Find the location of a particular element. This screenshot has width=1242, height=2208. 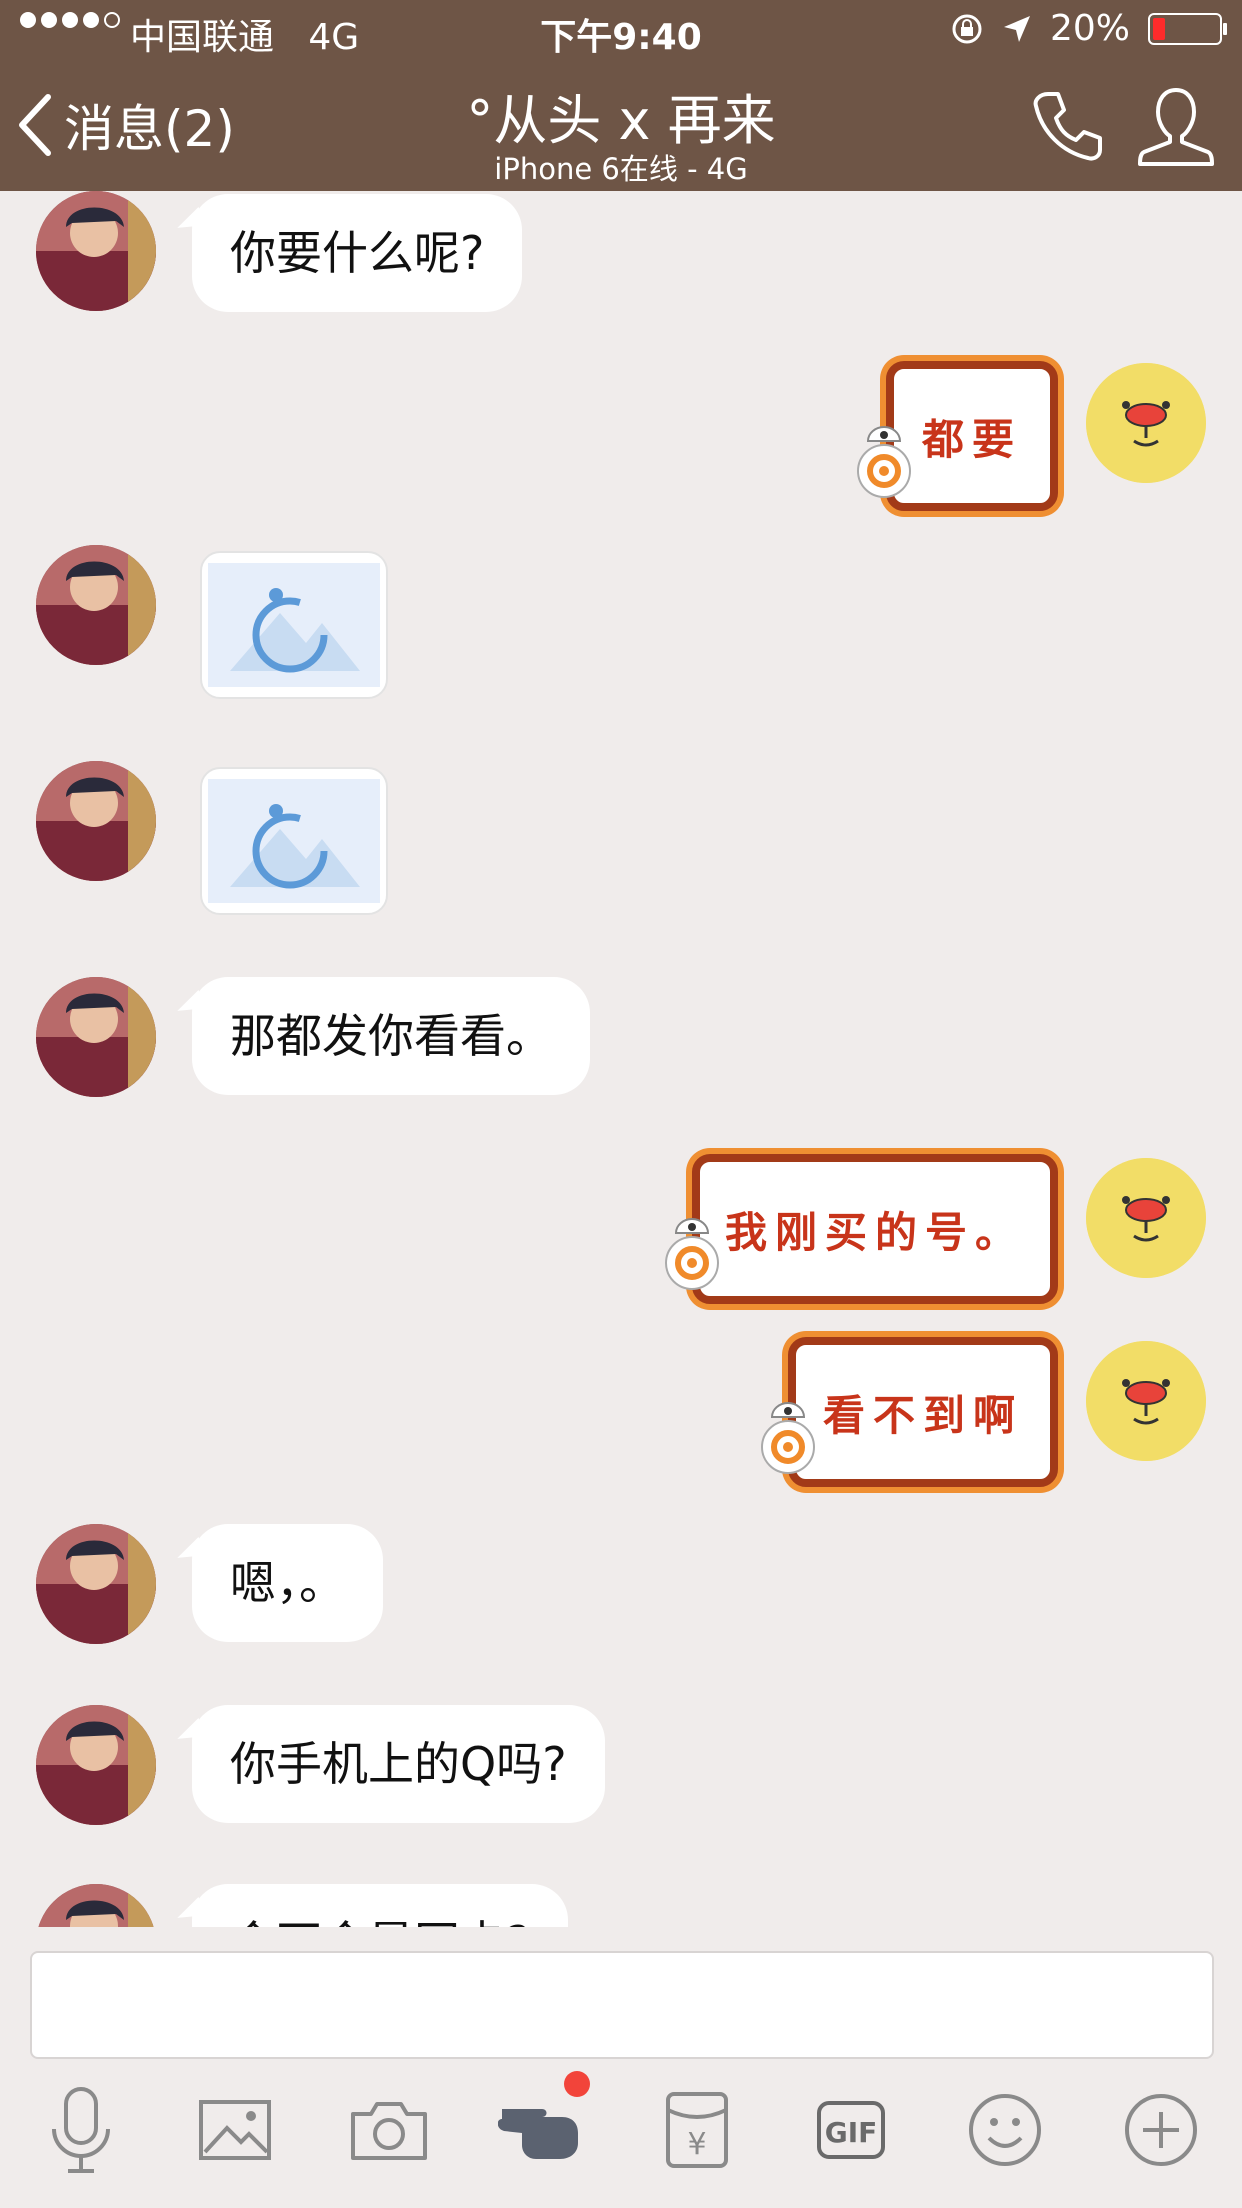

input-toolbar: ¥ GIF is located at coordinates (621, 2133).